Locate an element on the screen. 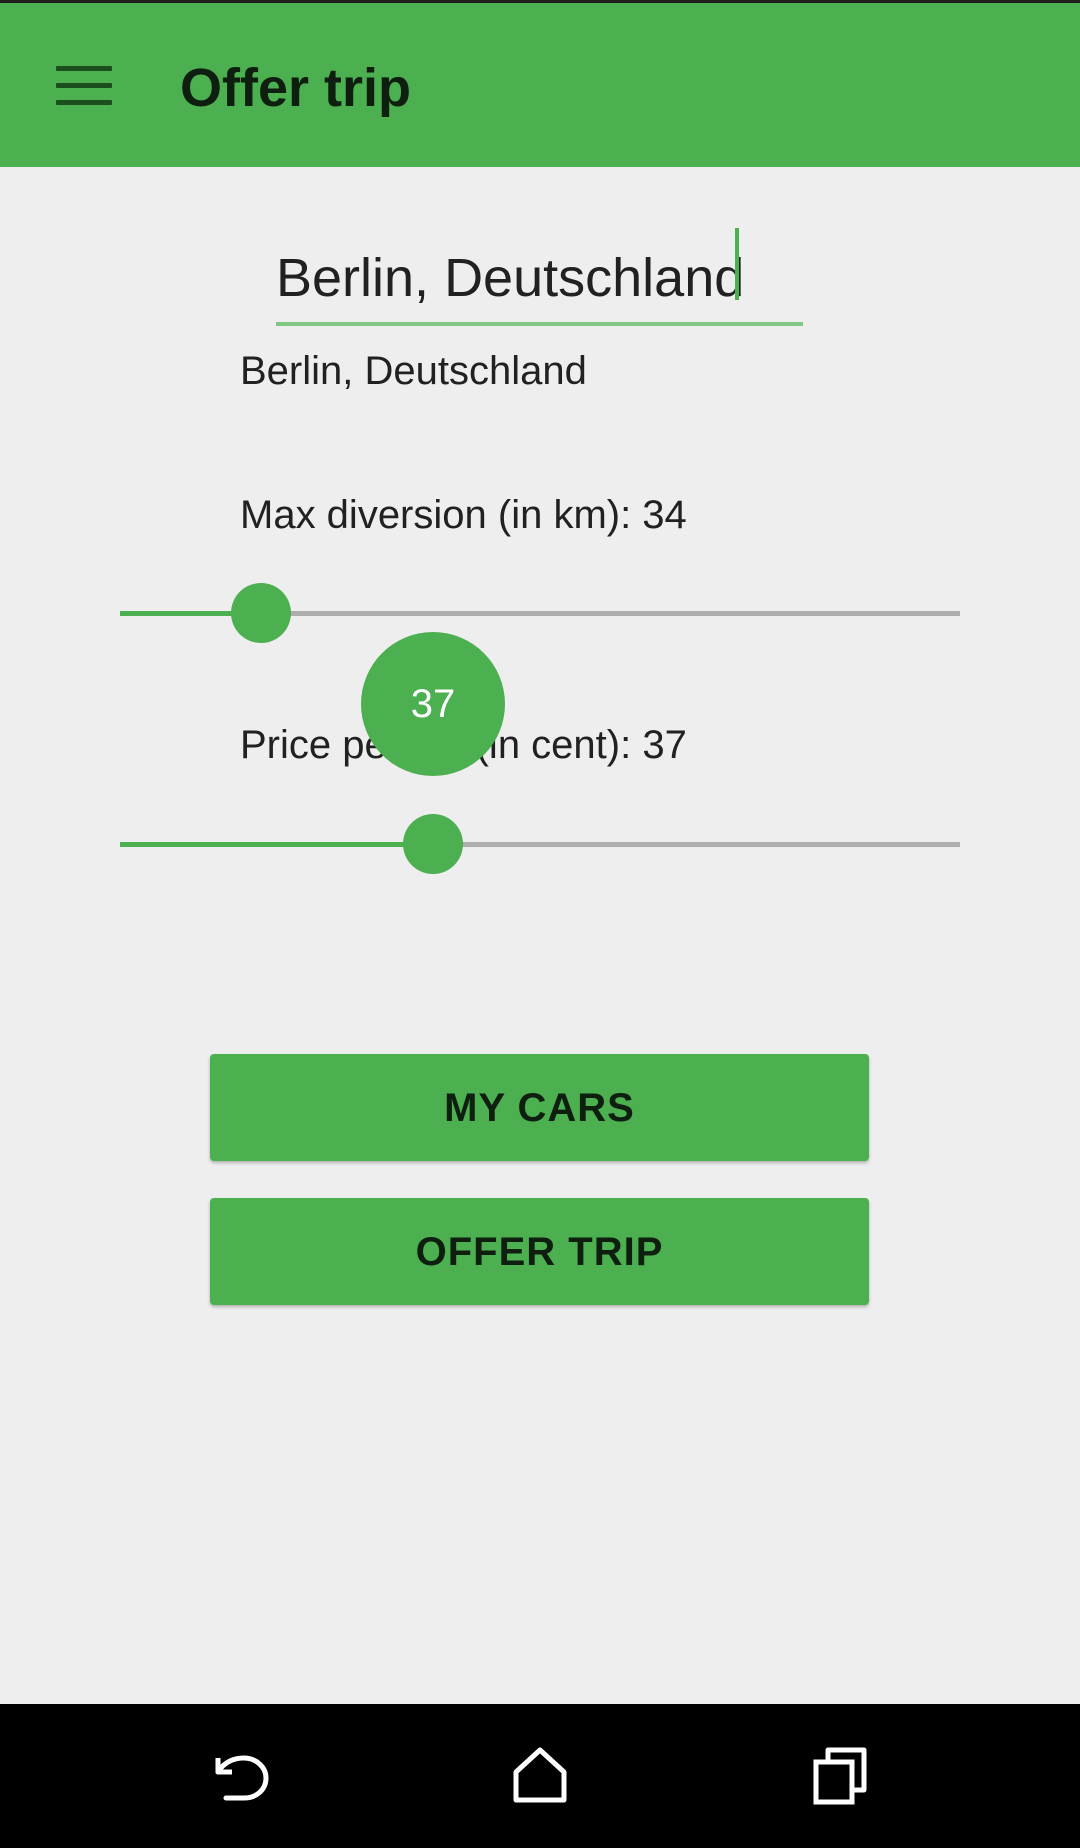 Image resolution: width=1080 pixels, height=1848 pixels. recents-icon is located at coordinates (840, 1776).